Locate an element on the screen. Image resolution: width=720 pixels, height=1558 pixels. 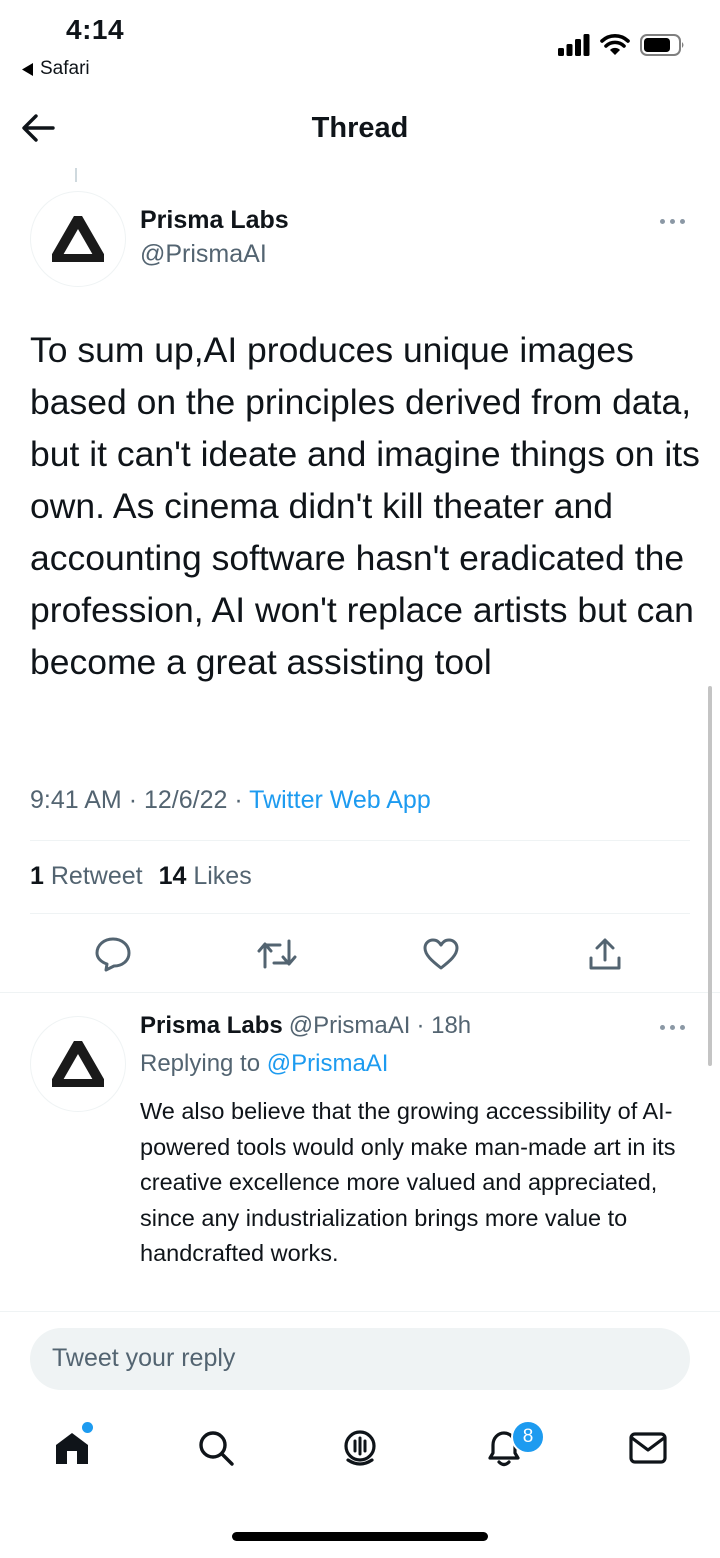
tab-search is located at coordinates (216, 1448).